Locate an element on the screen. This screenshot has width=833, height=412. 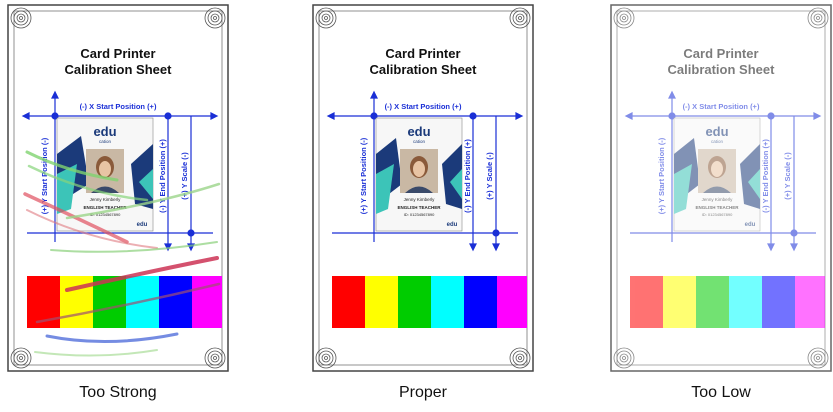
caption-too-low: Too Low is located at coordinates (721, 392).